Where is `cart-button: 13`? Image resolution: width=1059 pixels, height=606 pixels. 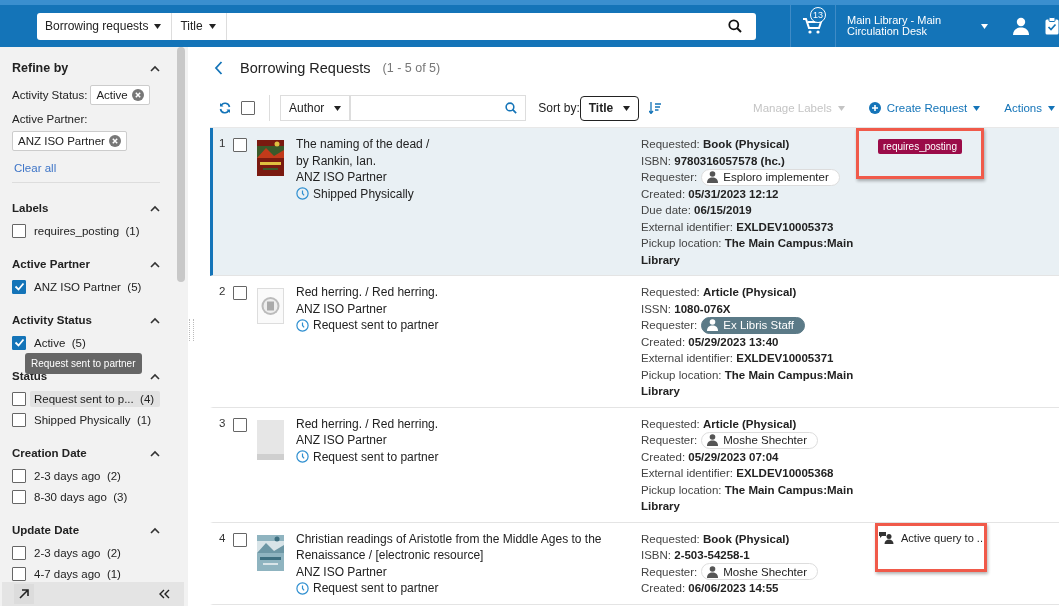 cart-button: 13 is located at coordinates (813, 26).